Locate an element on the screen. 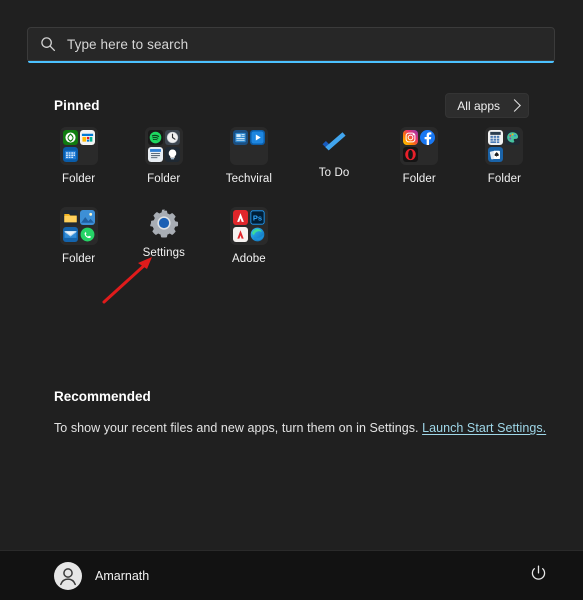  pinned-tile-label: Adobe is located at coordinates (249, 259).